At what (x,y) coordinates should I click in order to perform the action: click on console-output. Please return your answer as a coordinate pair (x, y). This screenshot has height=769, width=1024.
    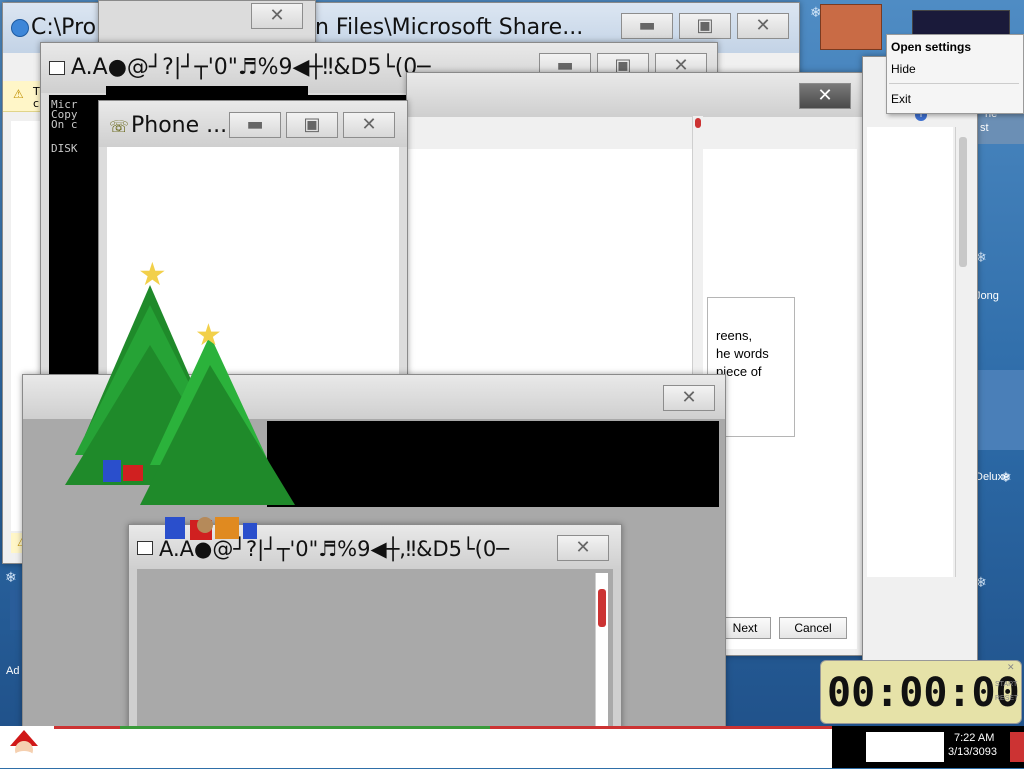
    Looking at the image, I should click on (207, 92).